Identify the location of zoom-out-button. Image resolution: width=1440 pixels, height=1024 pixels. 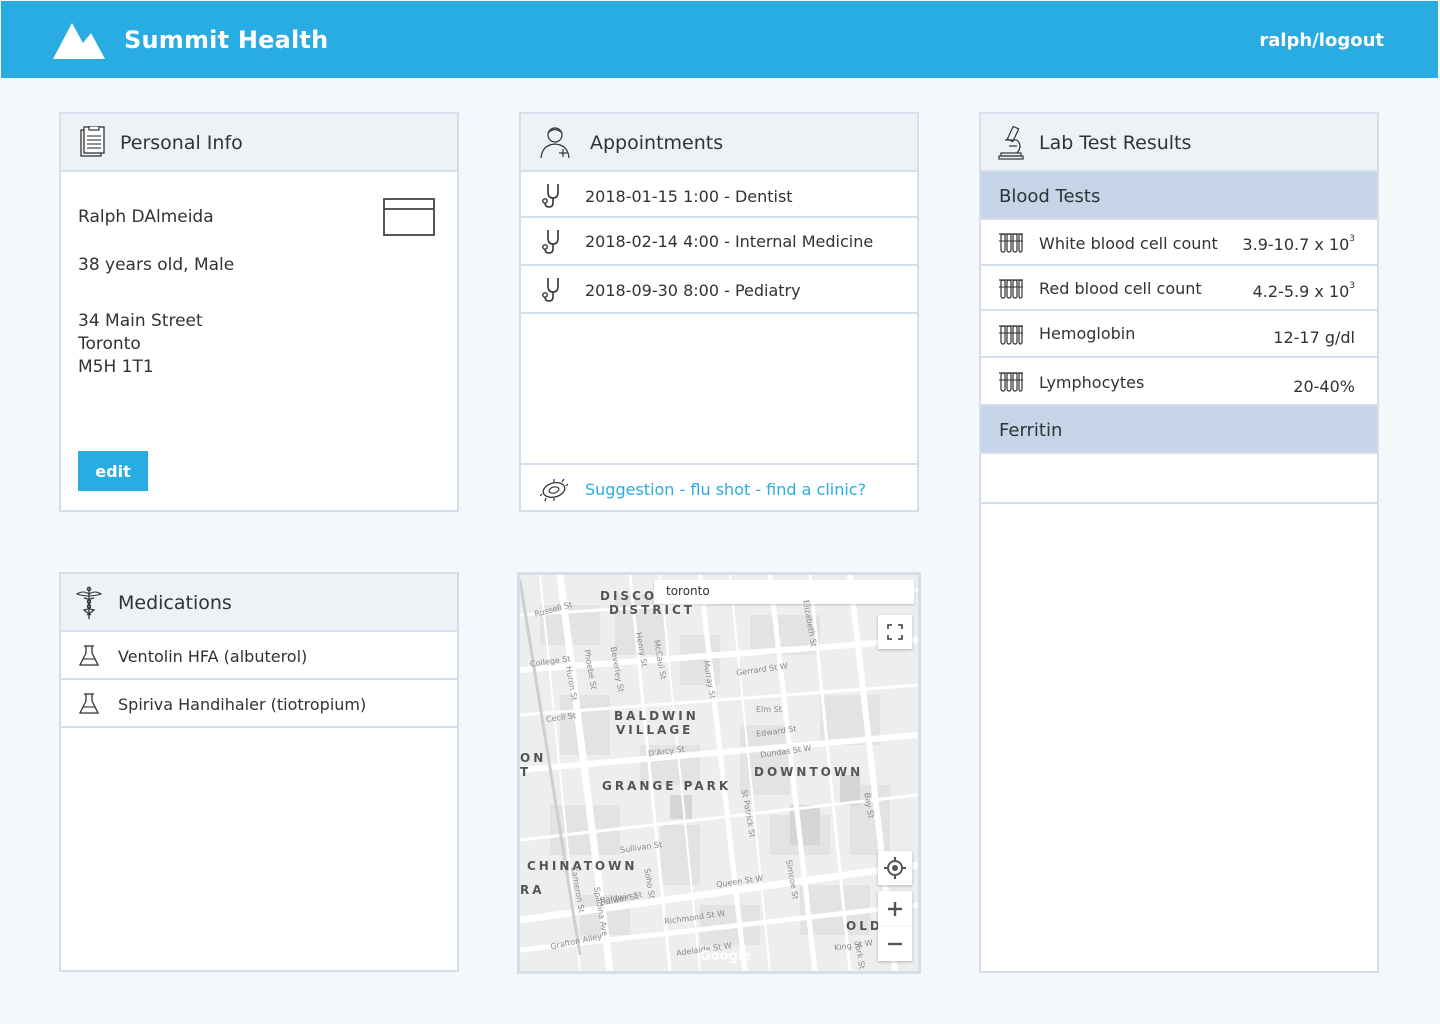
(895, 944).